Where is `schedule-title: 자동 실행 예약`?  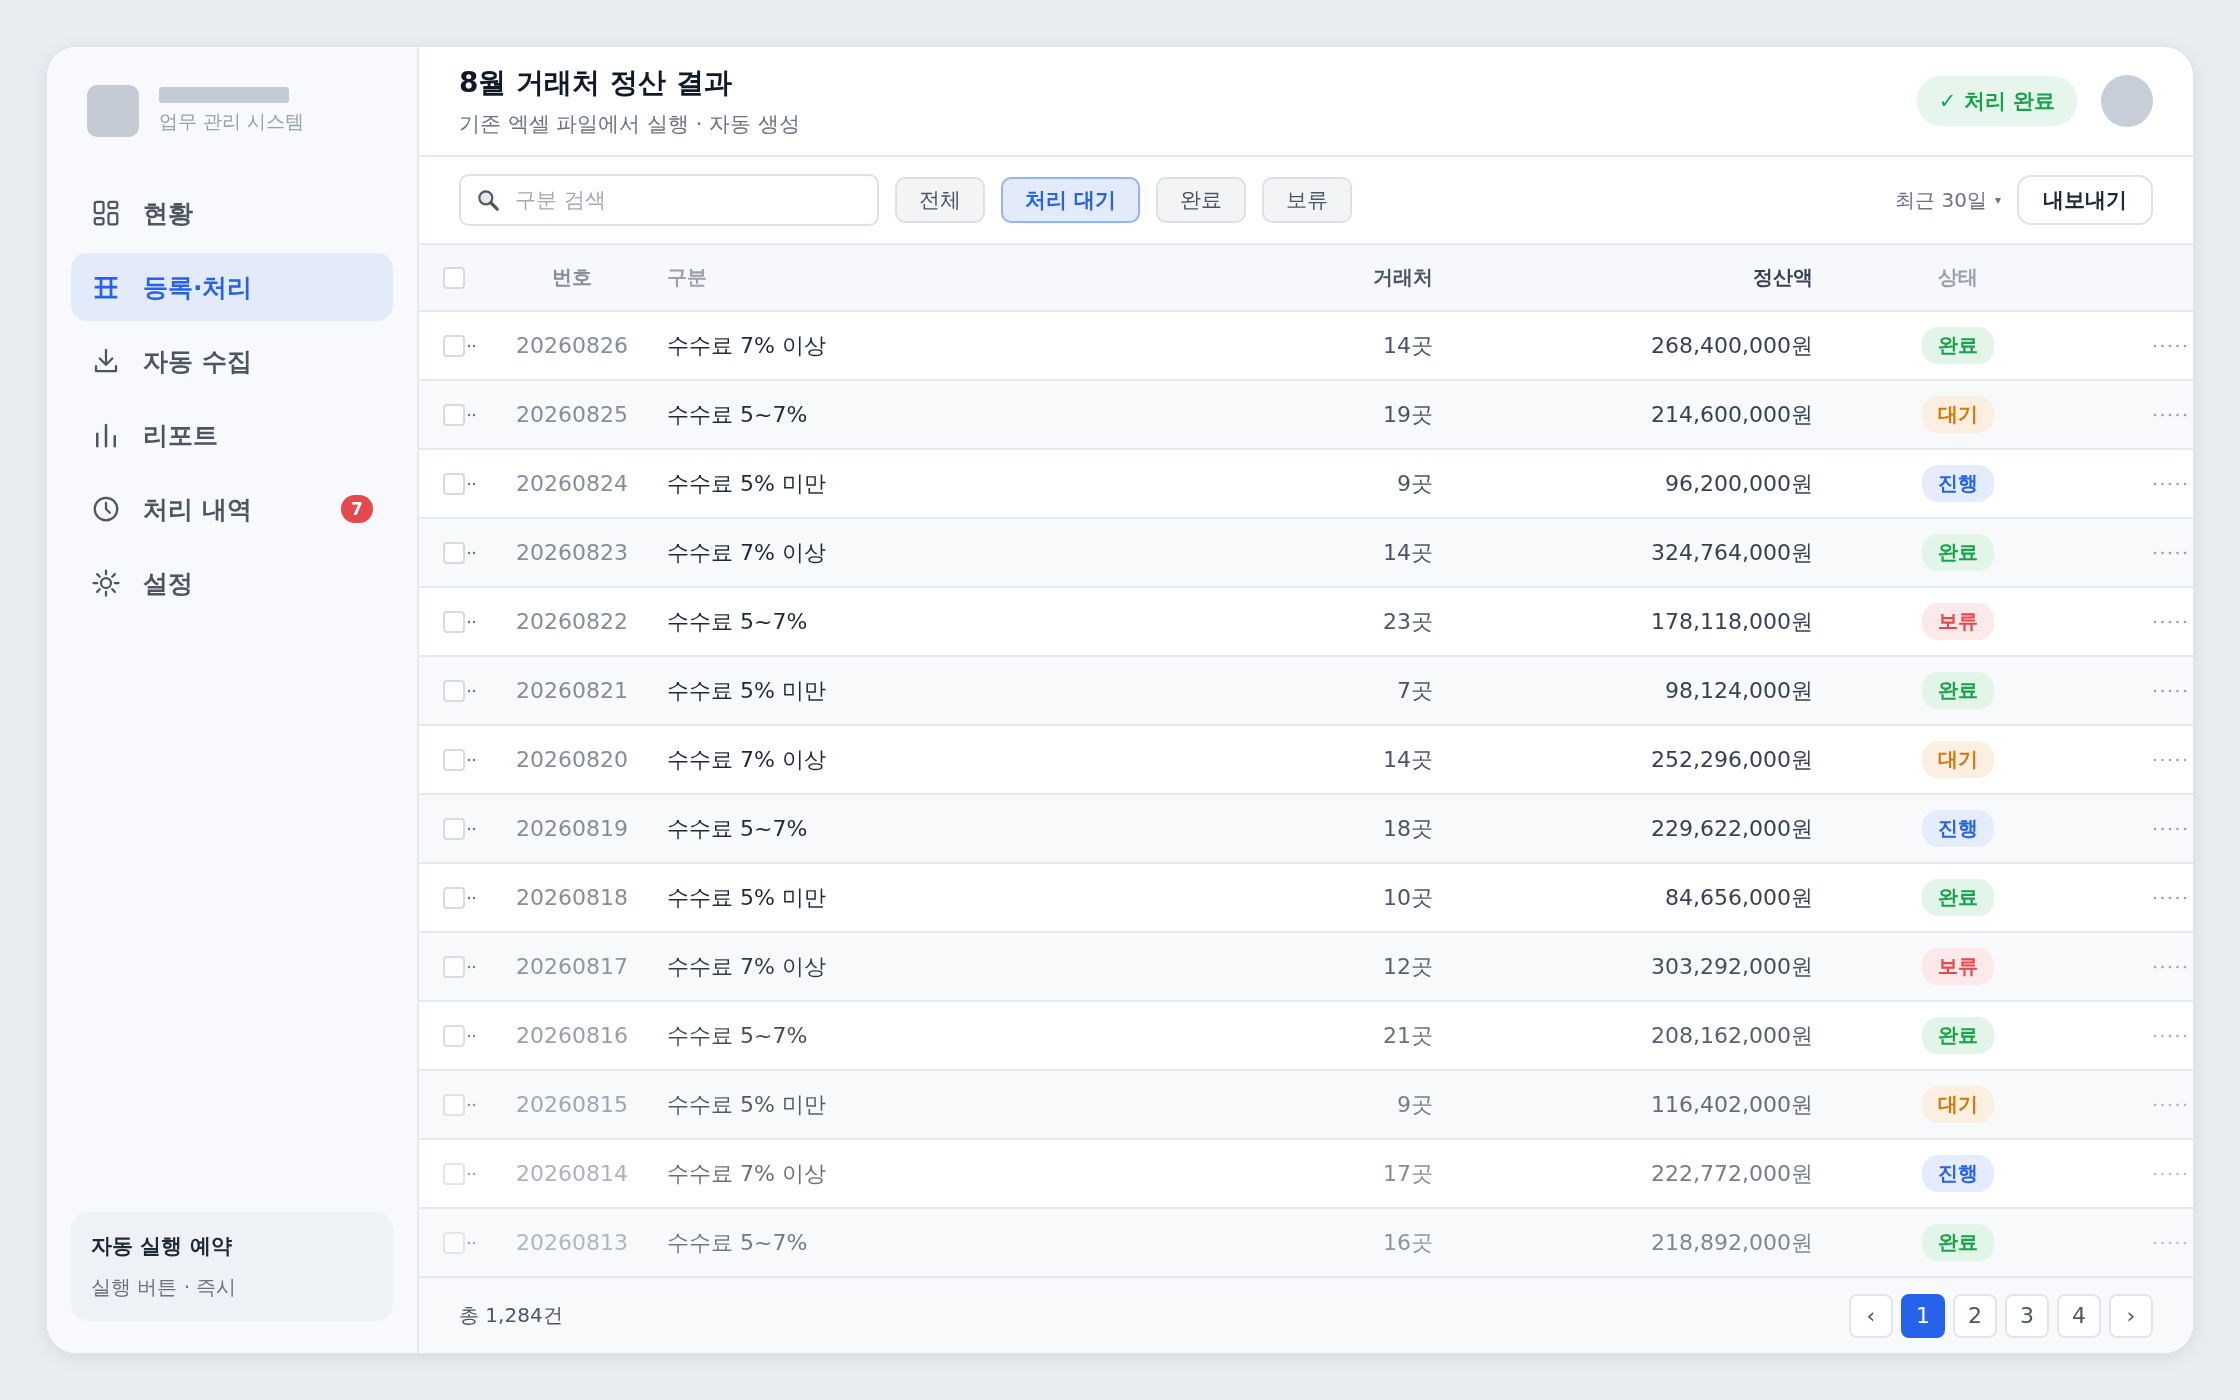
schedule-title: 자동 실행 예약 is located at coordinates (162, 1246).